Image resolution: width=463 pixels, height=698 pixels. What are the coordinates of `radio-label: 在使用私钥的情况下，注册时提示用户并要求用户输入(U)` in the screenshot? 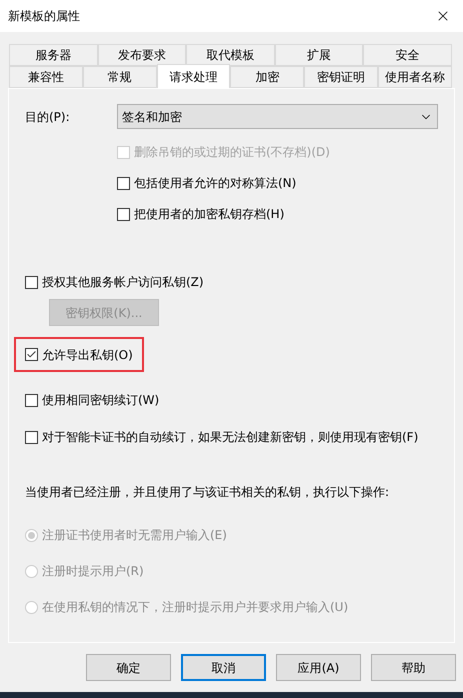 It's located at (195, 607).